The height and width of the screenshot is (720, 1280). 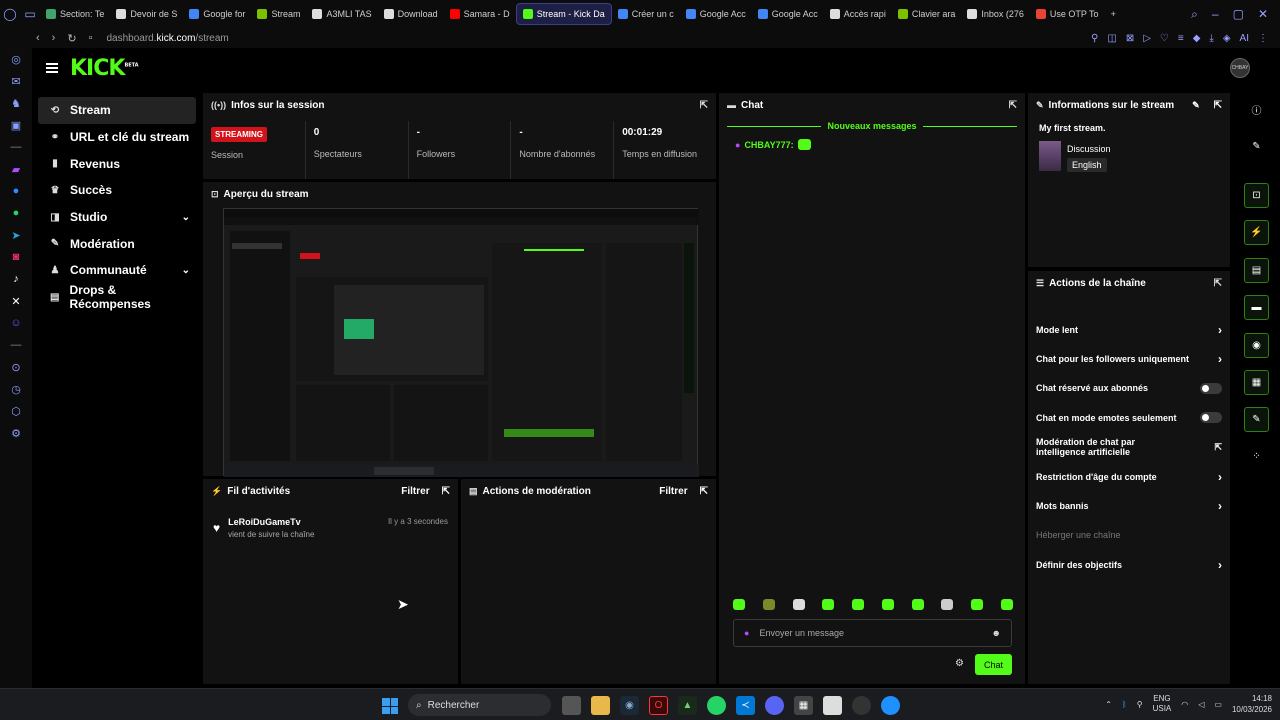 What do you see at coordinates (995, 14) in the screenshot?
I see `browser-tab: Inbox (276` at bounding box center [995, 14].